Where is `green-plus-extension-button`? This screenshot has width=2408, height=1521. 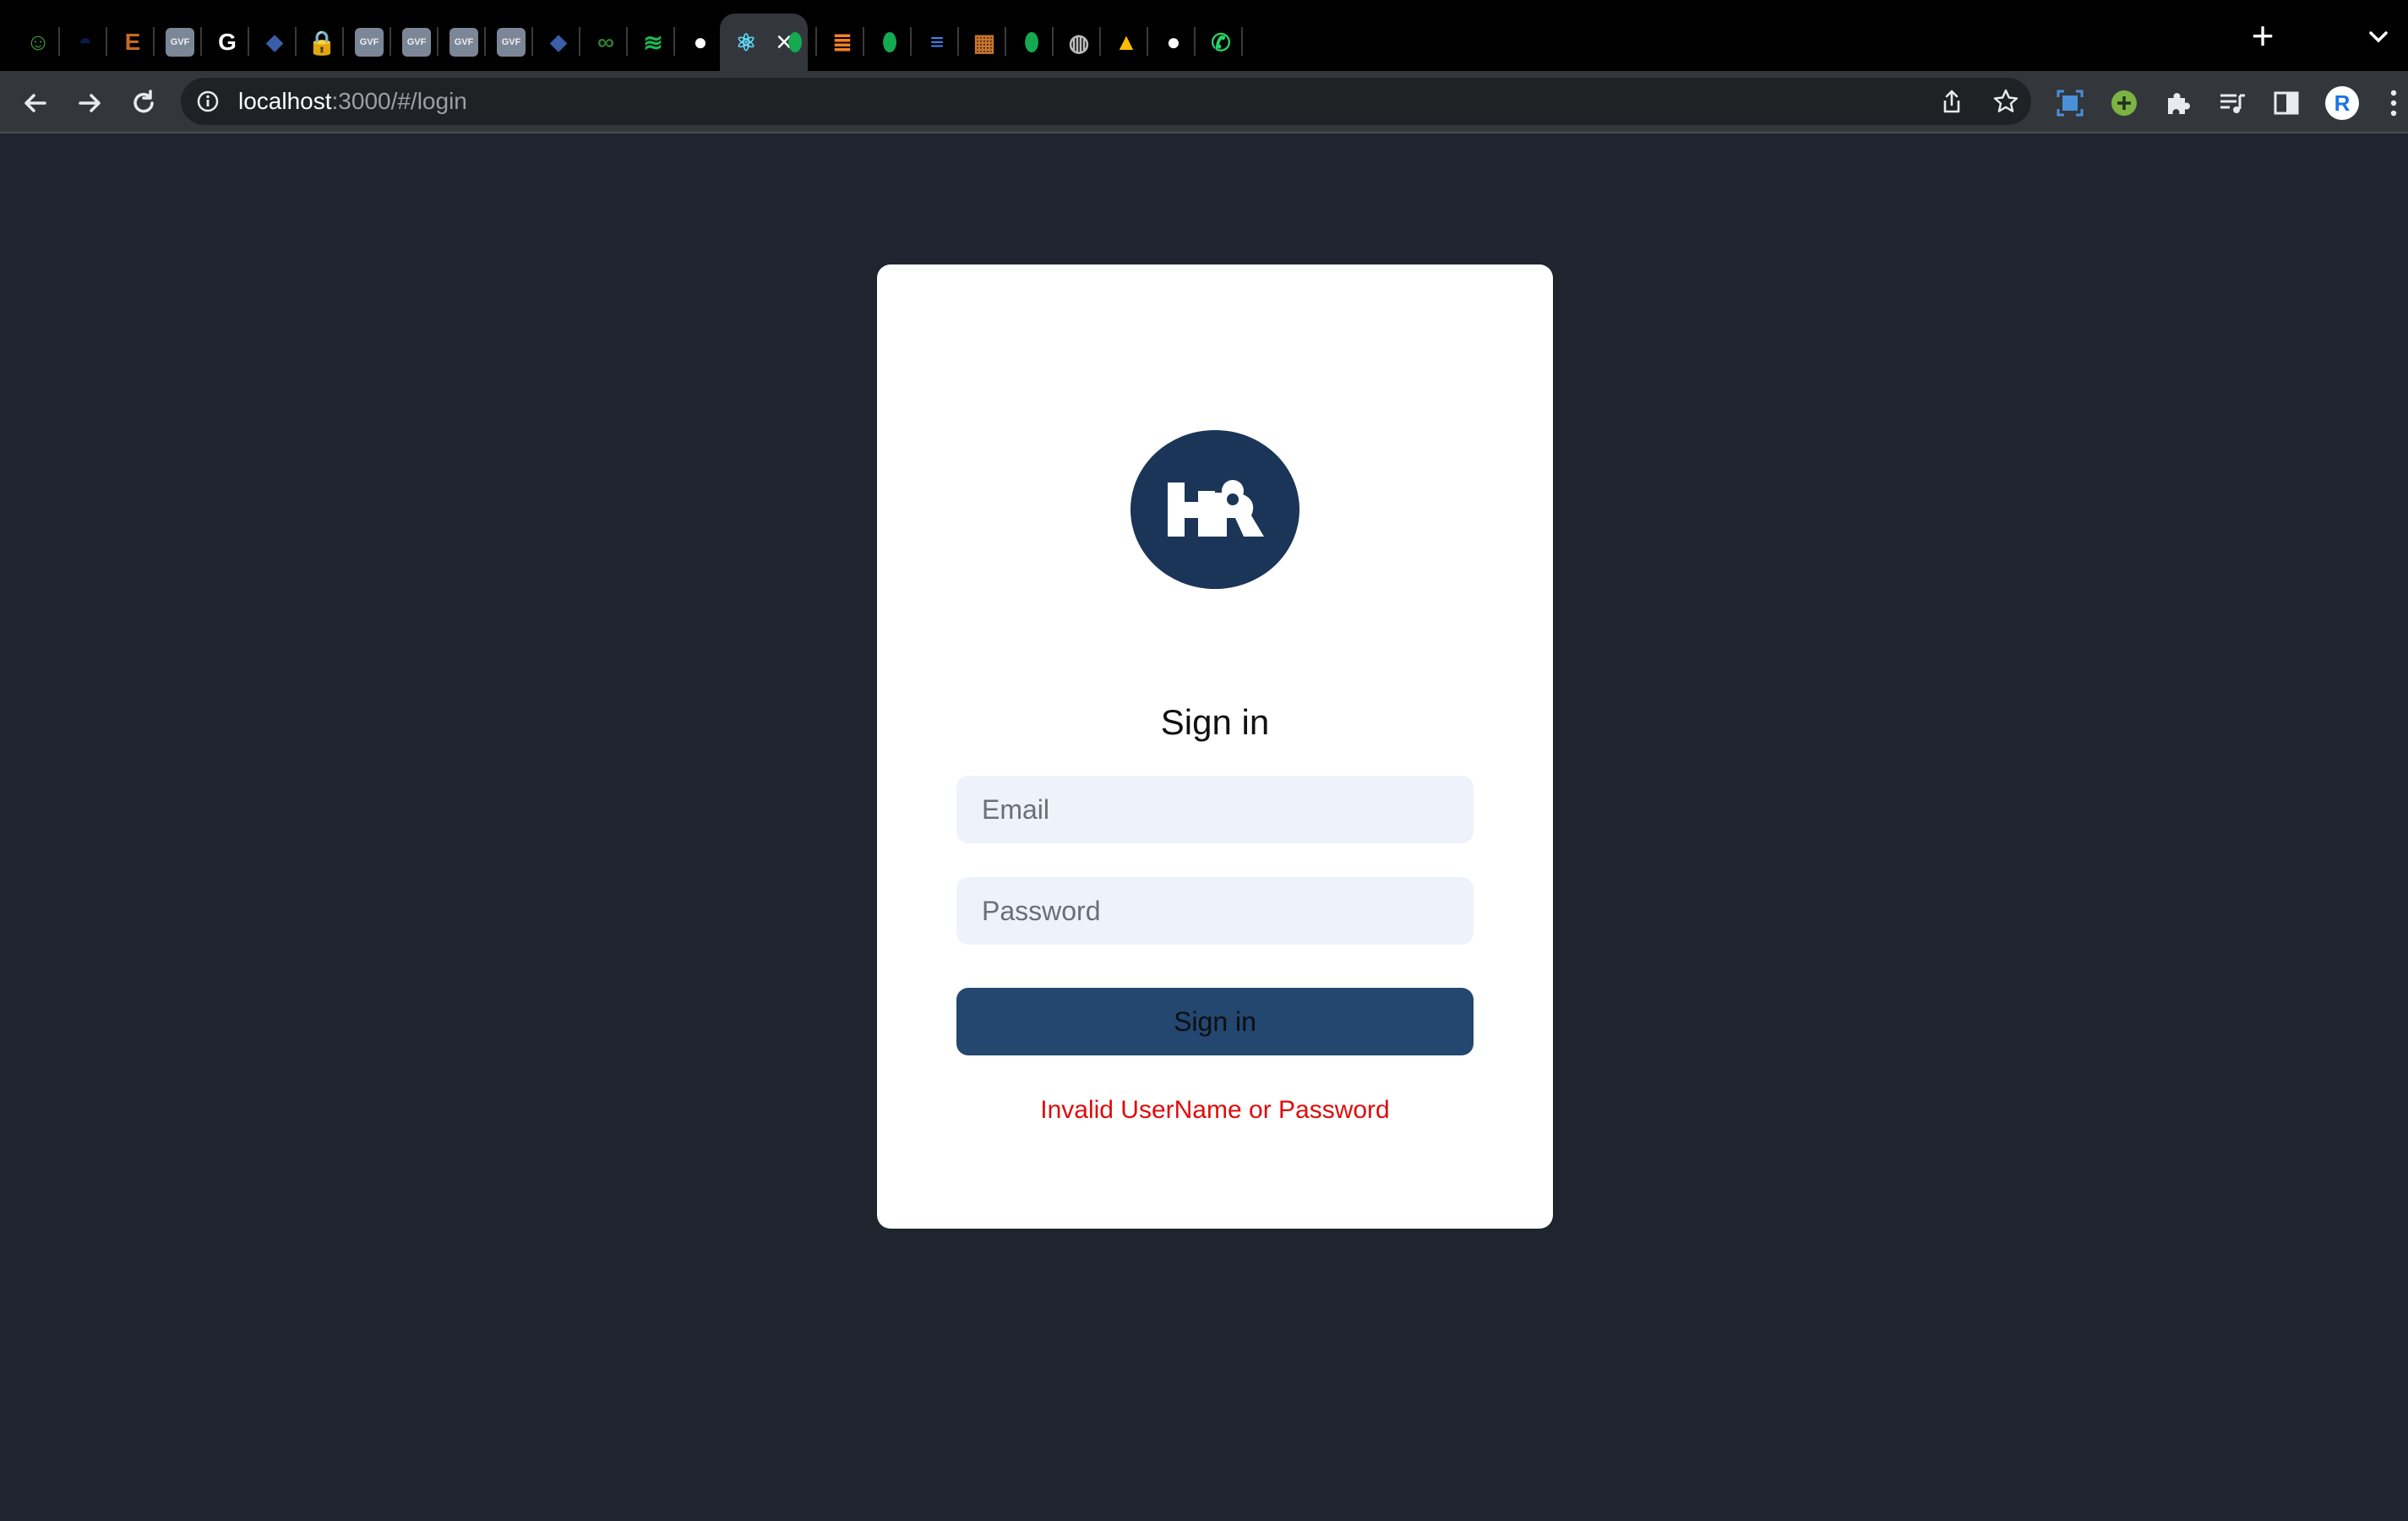
green-plus-extension-button is located at coordinates (2124, 103).